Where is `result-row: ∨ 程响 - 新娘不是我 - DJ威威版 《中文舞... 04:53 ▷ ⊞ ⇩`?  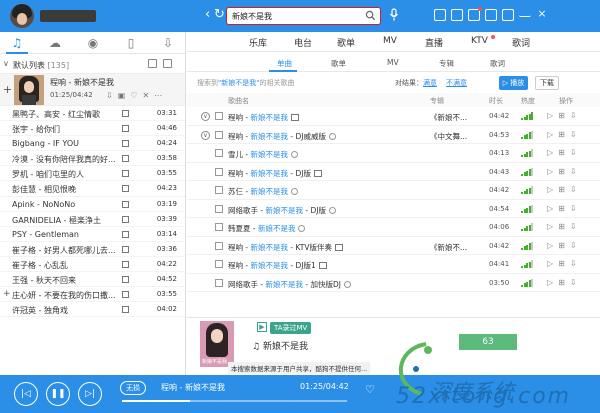 result-row: ∨ 程响 - 新娘不是我 - DJ威威版 《中文舞... 04:53 ▷ ⊞ ⇩ is located at coordinates (393, 135).